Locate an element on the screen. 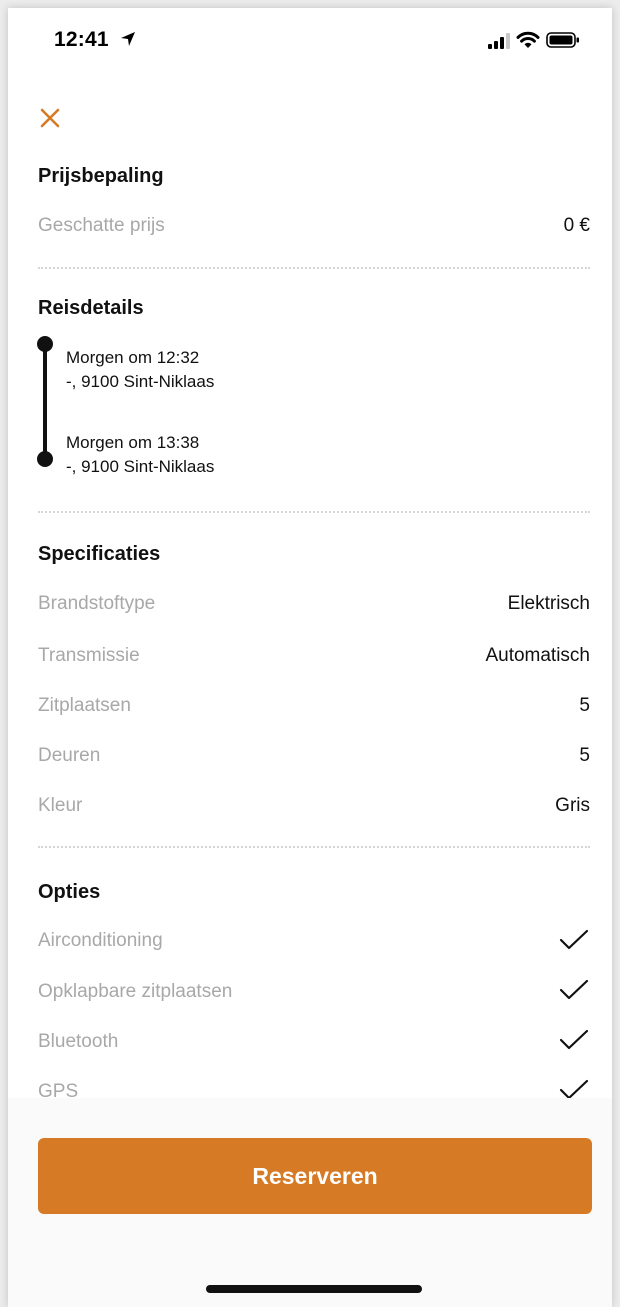 This screenshot has width=620, height=1307. spec-value-color: Gris is located at coordinates (572, 805).